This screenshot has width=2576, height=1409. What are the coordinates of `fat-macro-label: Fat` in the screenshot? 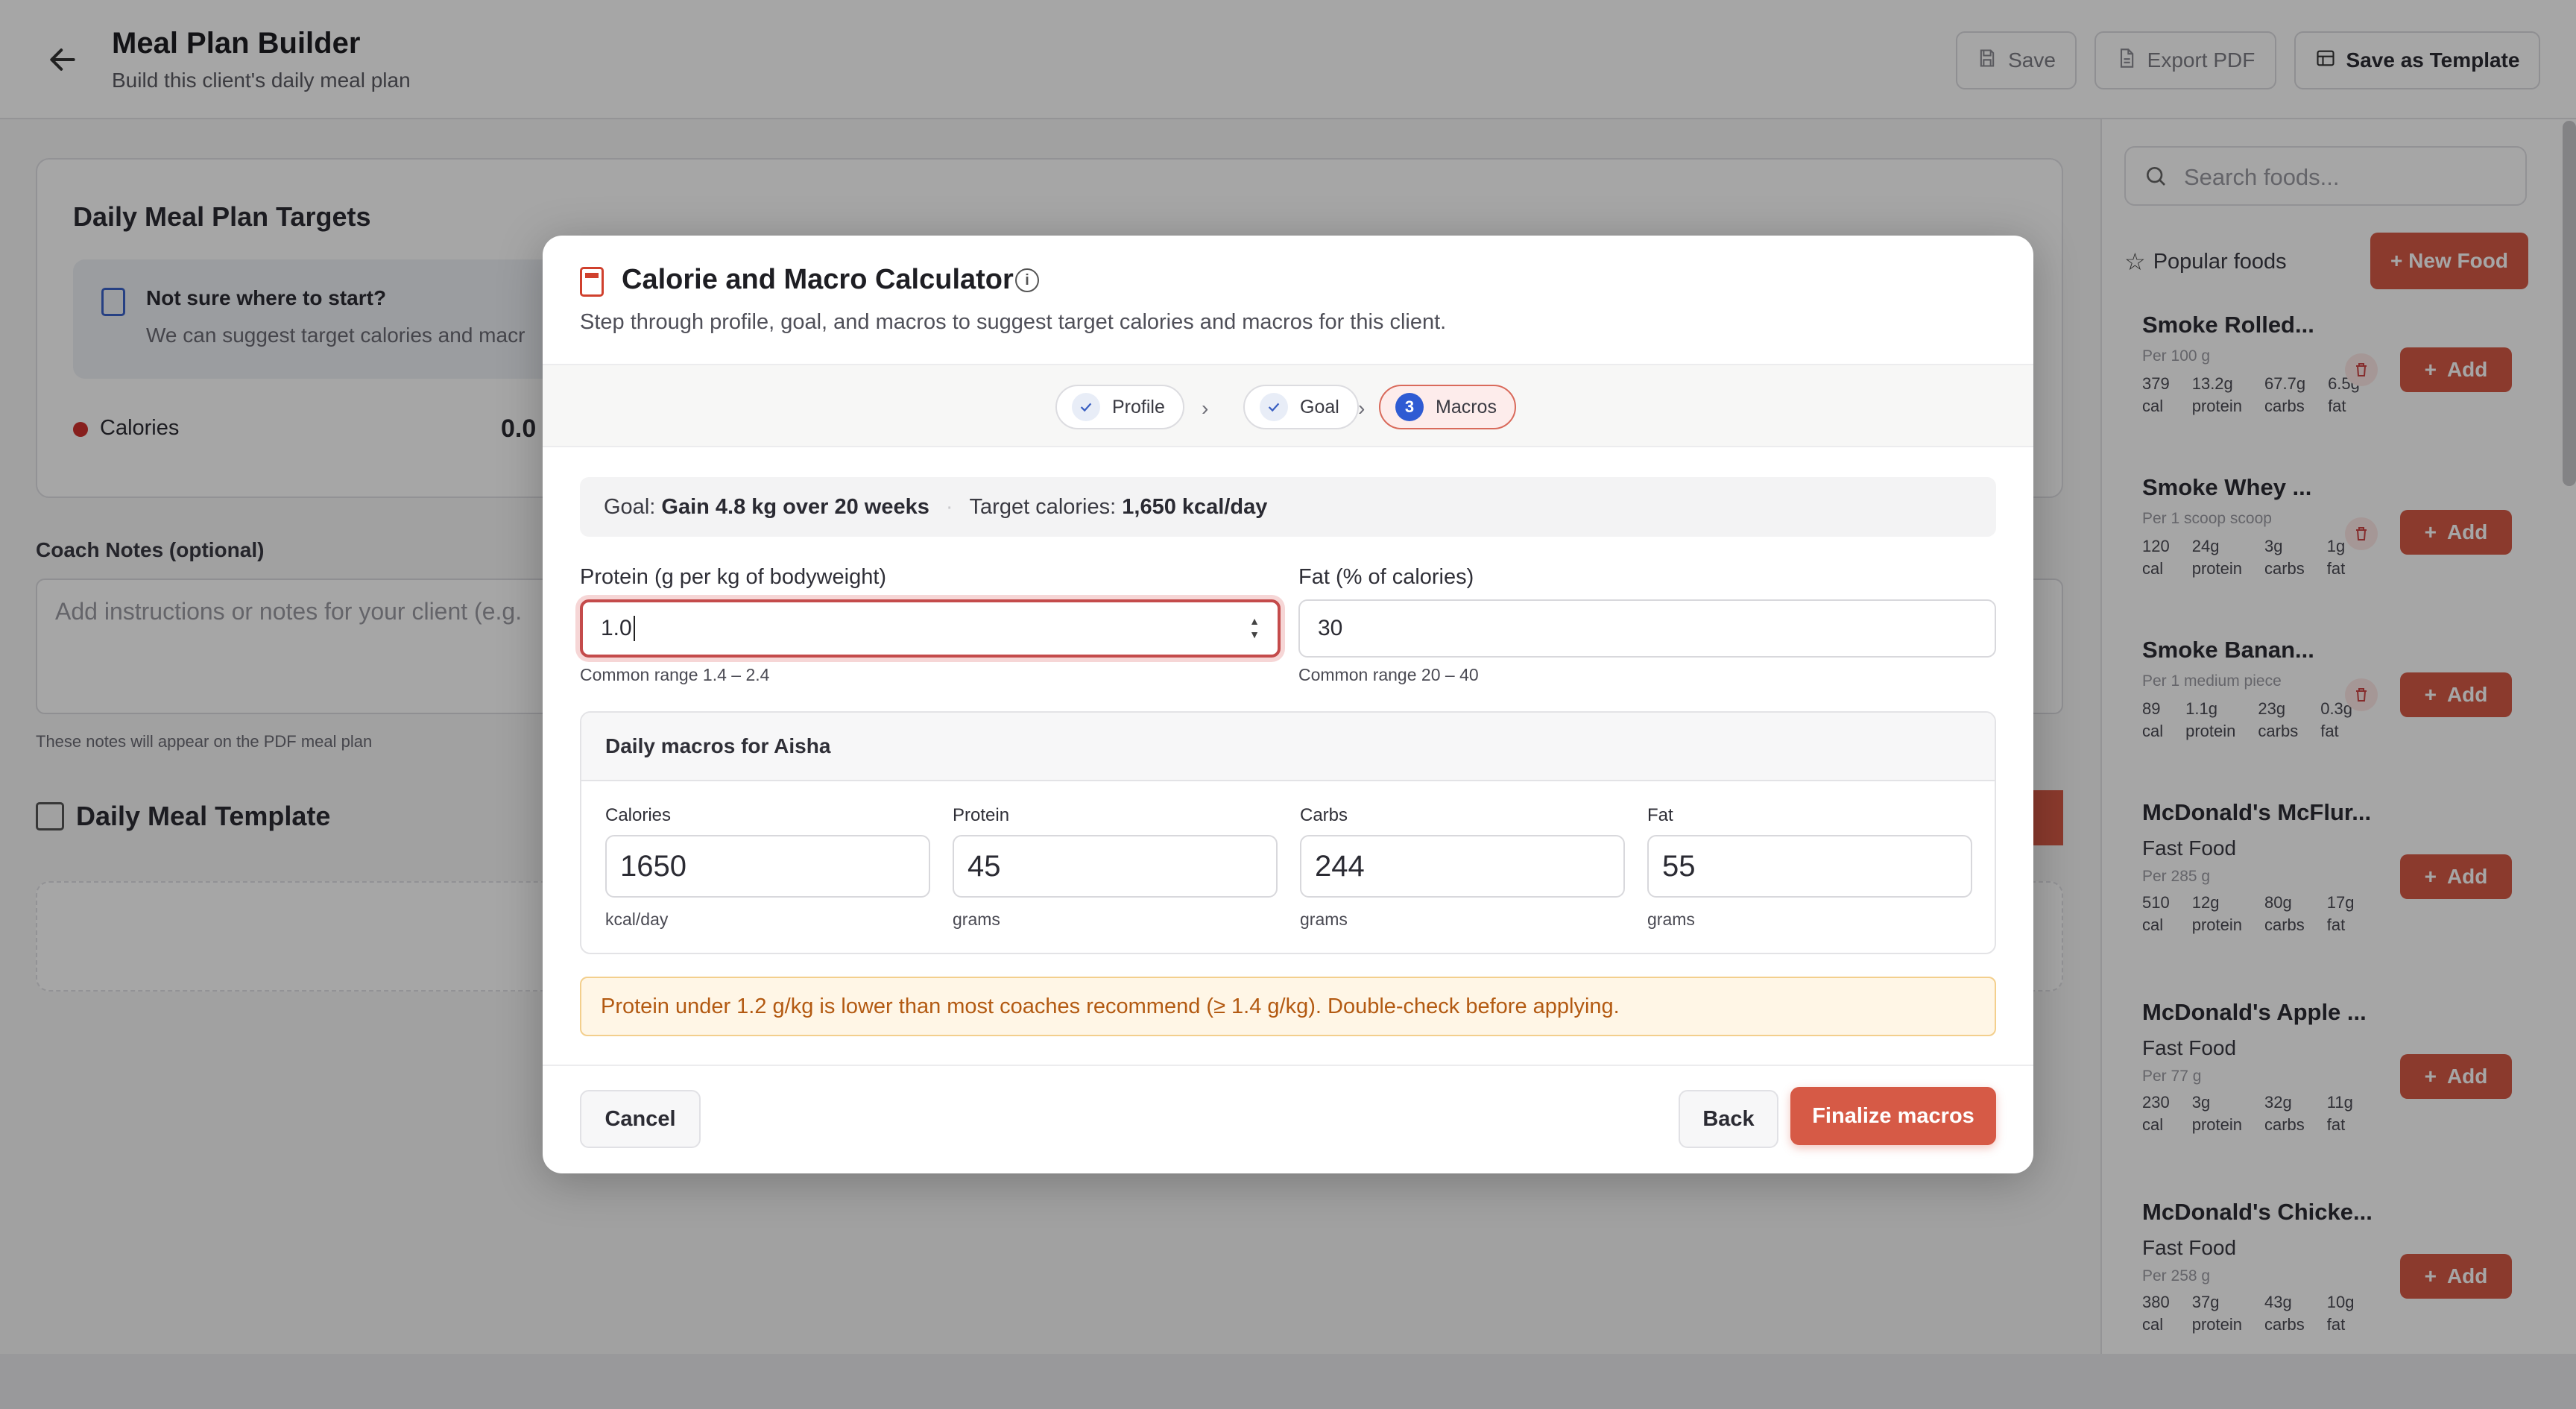 It's located at (1660, 815).